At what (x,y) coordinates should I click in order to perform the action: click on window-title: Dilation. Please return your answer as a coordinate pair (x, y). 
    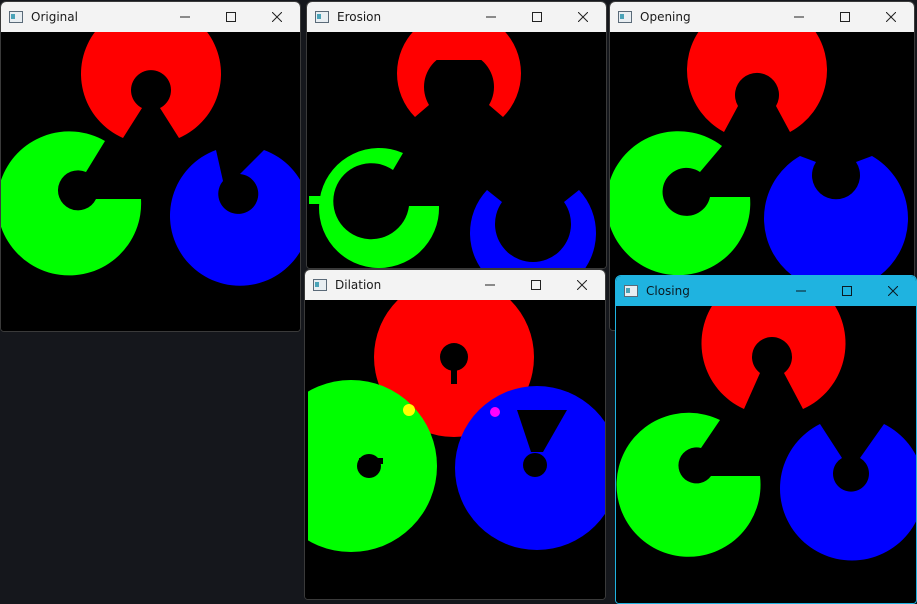
    Looking at the image, I should click on (358, 285).